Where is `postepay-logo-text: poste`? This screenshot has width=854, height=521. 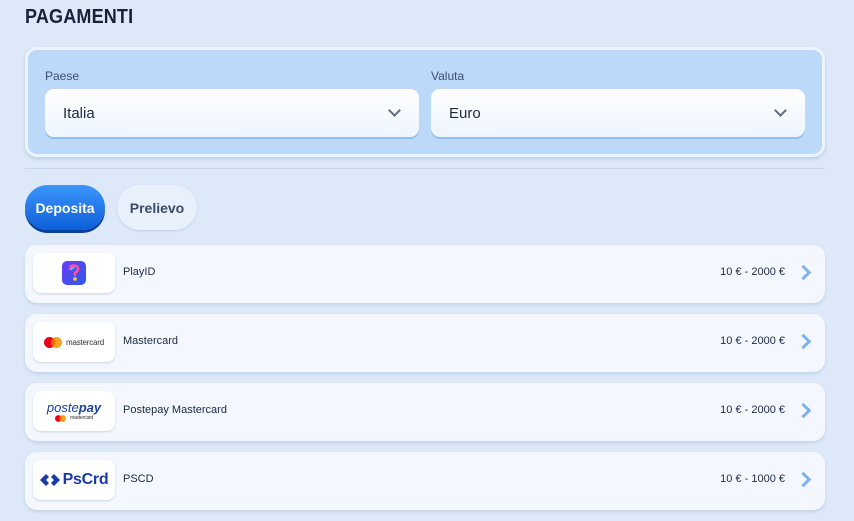
postepay-logo-text: poste is located at coordinates (62, 407).